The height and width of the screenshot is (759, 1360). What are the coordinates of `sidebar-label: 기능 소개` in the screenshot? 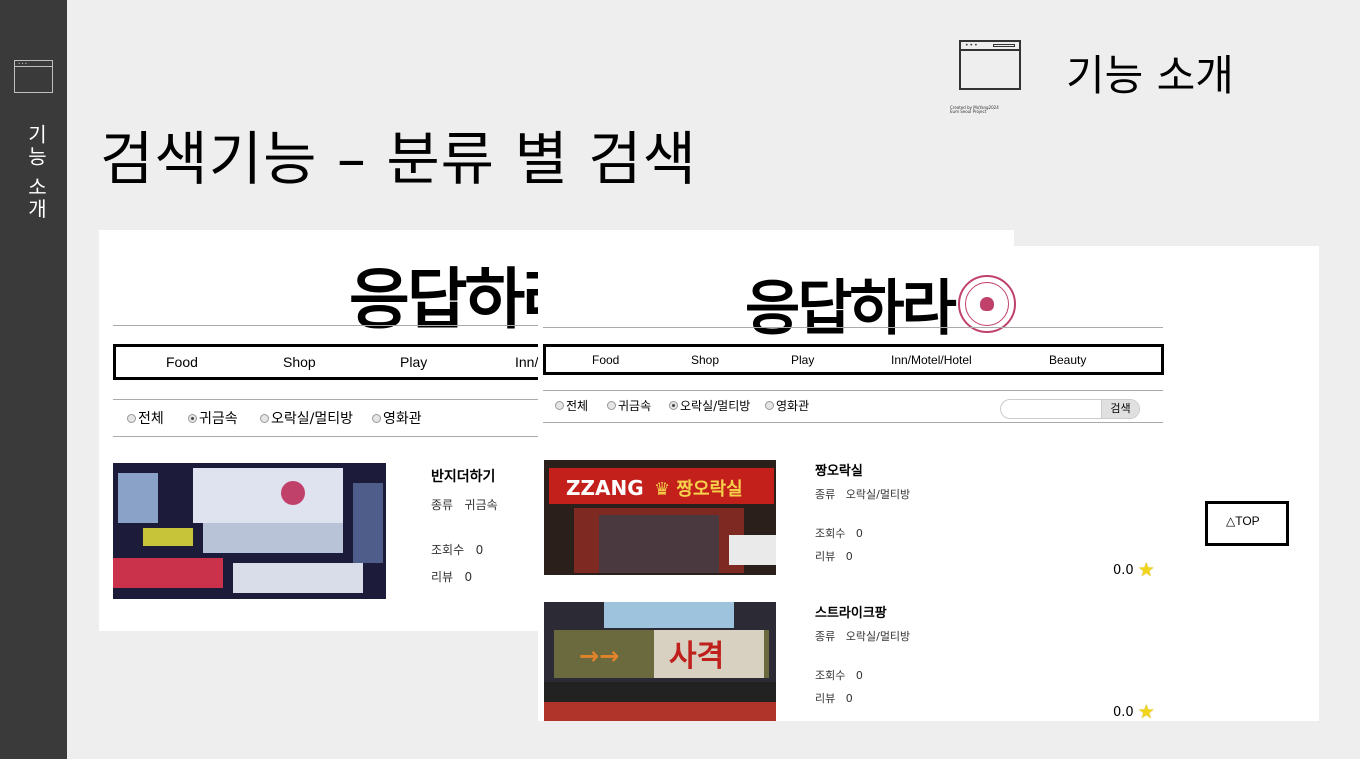 It's located at (36, 172).